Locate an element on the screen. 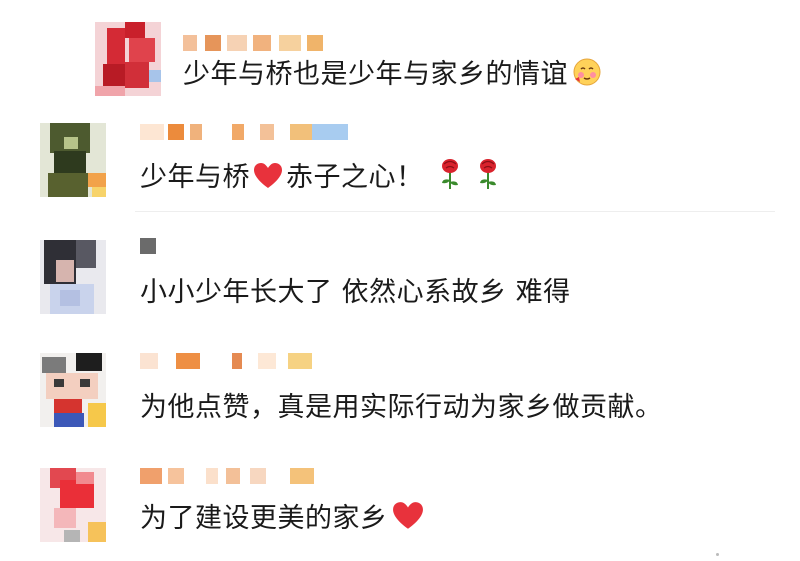  comment-text-content: 少年与桥 is located at coordinates (195, 177).